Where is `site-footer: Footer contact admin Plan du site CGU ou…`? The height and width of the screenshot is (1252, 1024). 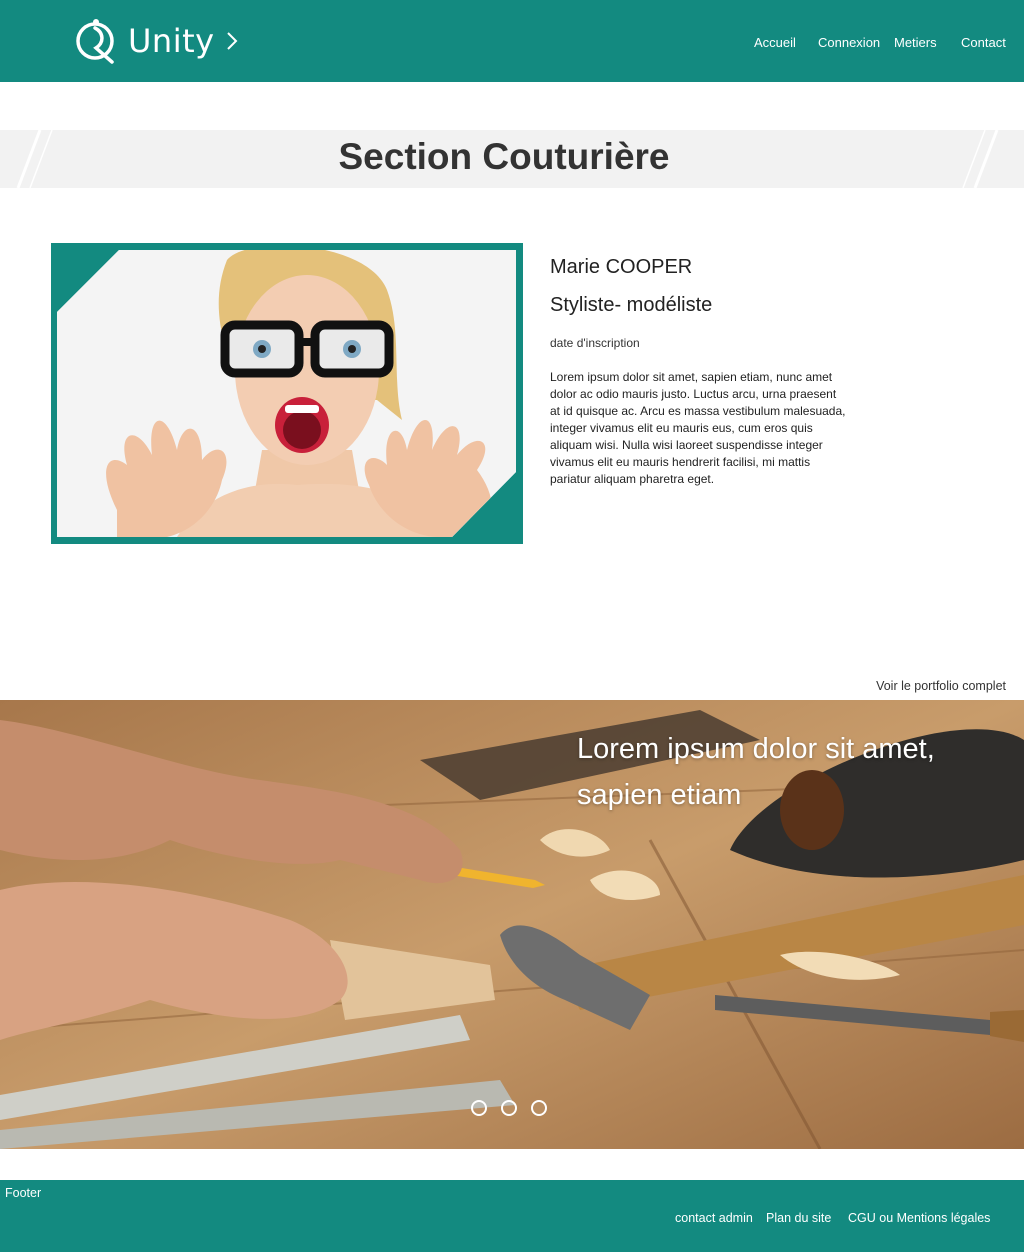 site-footer: Footer contact admin Plan du site CGU ou… is located at coordinates (512, 1216).